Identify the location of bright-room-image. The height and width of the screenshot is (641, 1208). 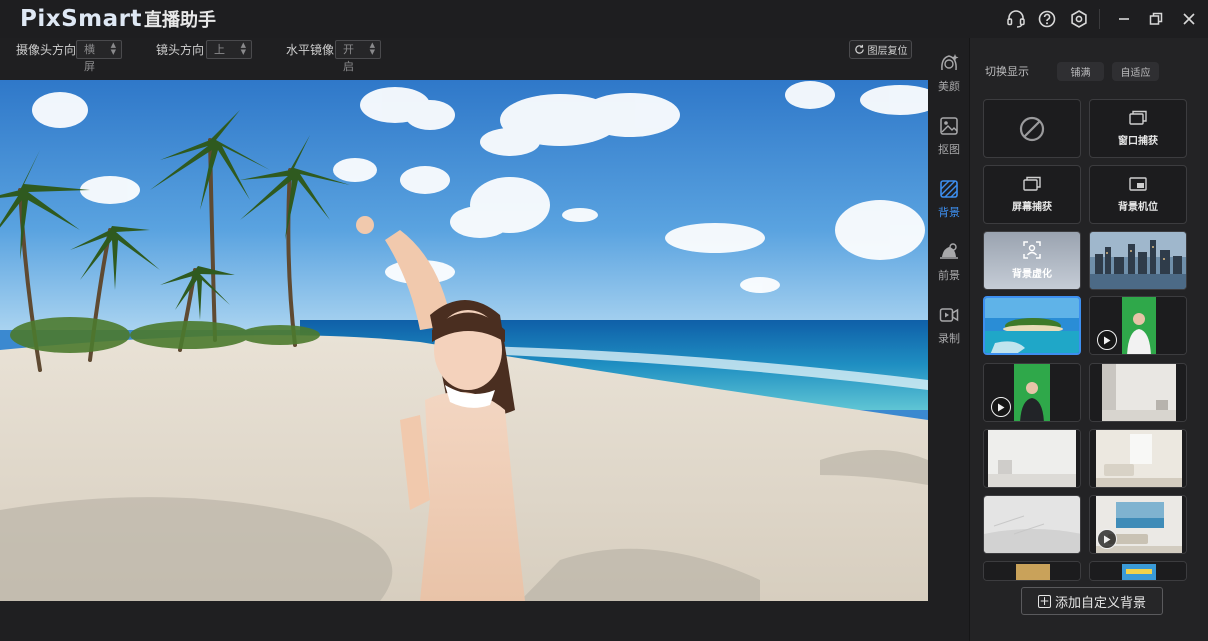
(1032, 458).